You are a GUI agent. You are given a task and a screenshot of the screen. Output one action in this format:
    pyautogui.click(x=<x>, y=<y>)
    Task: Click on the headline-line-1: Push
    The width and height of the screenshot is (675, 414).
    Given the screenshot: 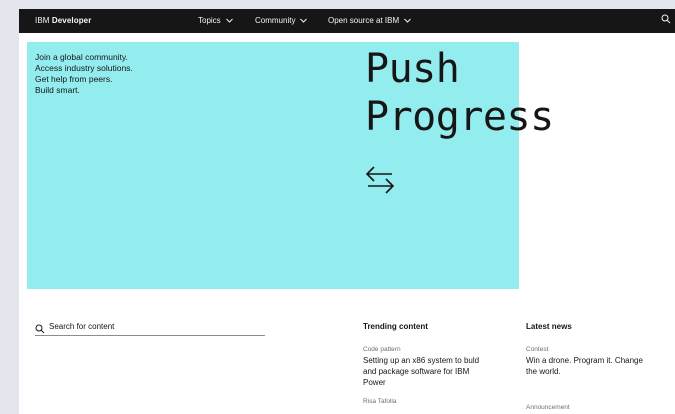 What is the action you would take?
    pyautogui.click(x=412, y=69)
    